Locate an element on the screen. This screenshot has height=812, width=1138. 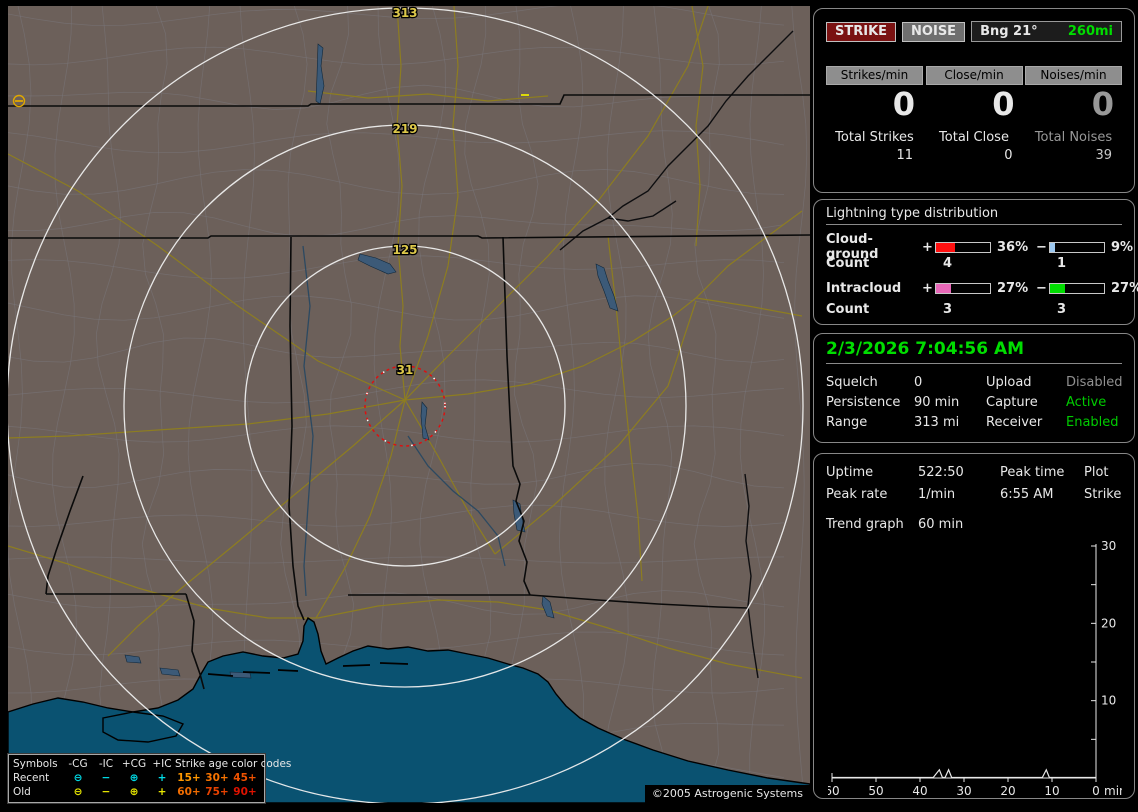
plot-mode-value: Strike is located at coordinates (1103, 494).